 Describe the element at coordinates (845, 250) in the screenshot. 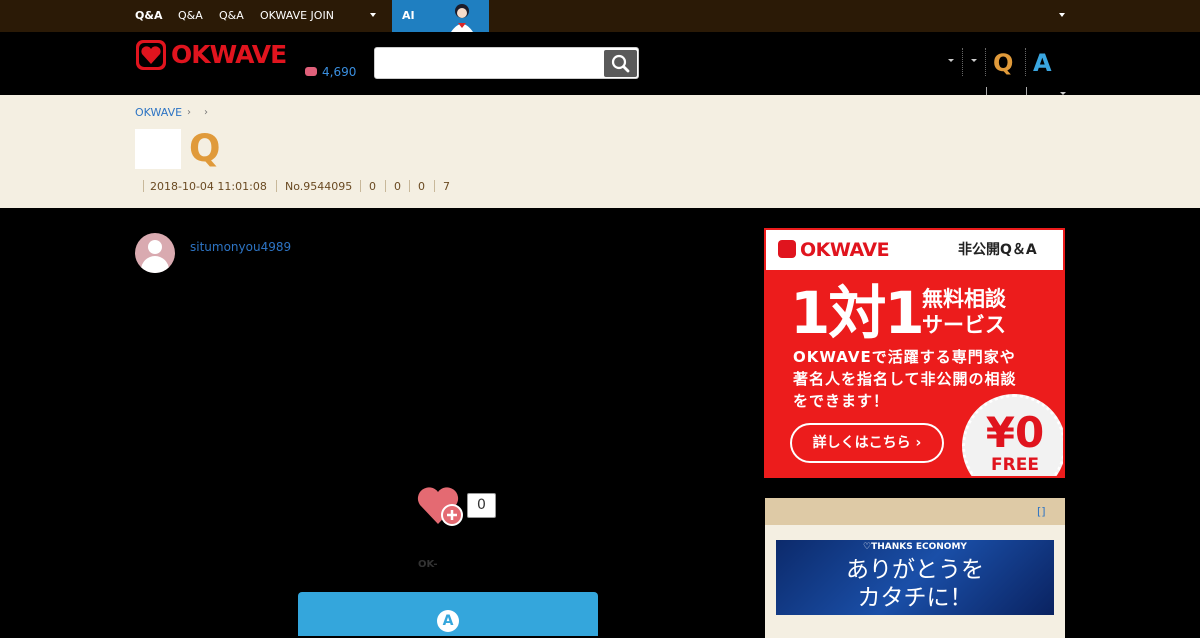

I see `ad-logo-text: OKWAVE` at that location.